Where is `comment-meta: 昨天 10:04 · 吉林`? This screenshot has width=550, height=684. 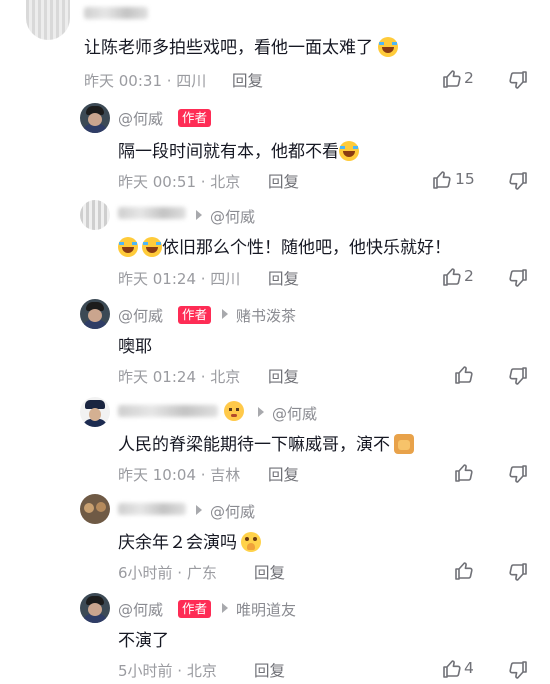
comment-meta: 昨天 10:04 · 吉林 is located at coordinates (179, 475).